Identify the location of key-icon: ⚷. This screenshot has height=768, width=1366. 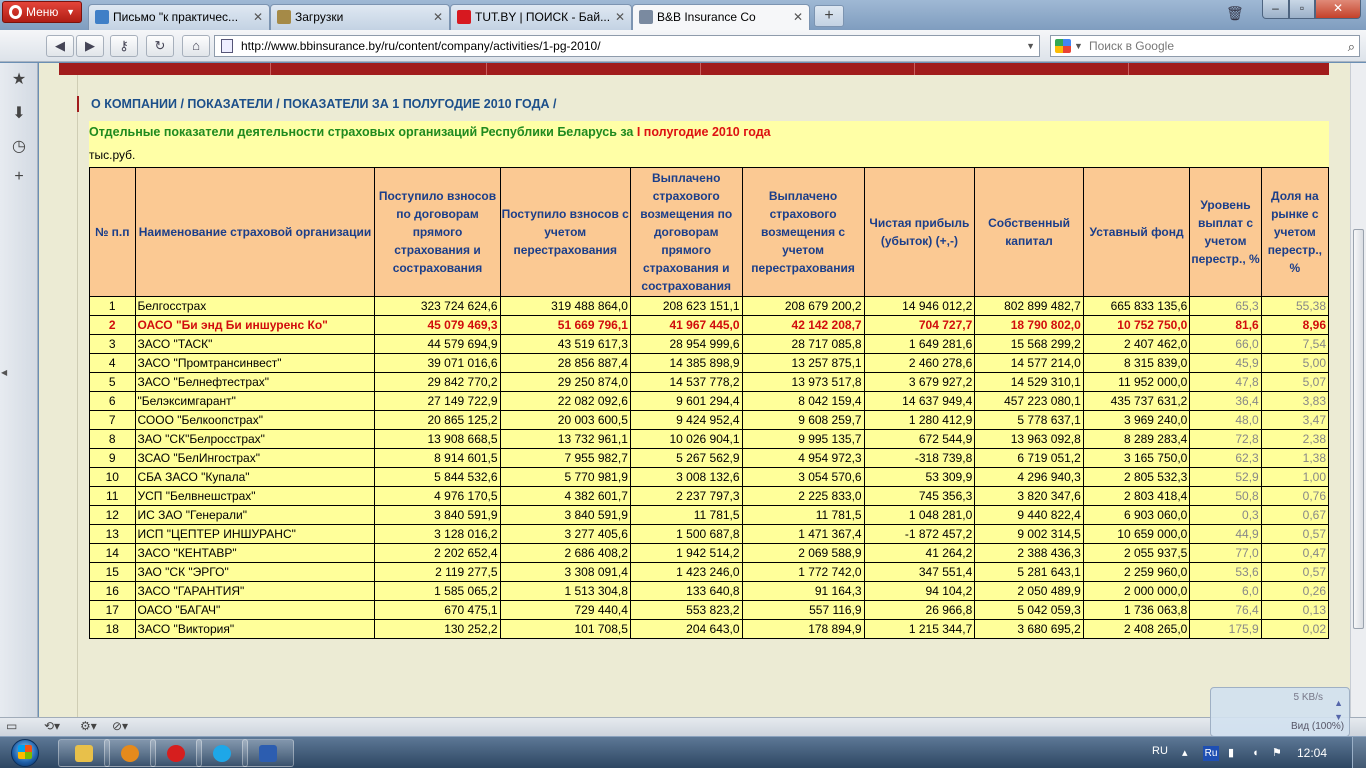
(124, 45).